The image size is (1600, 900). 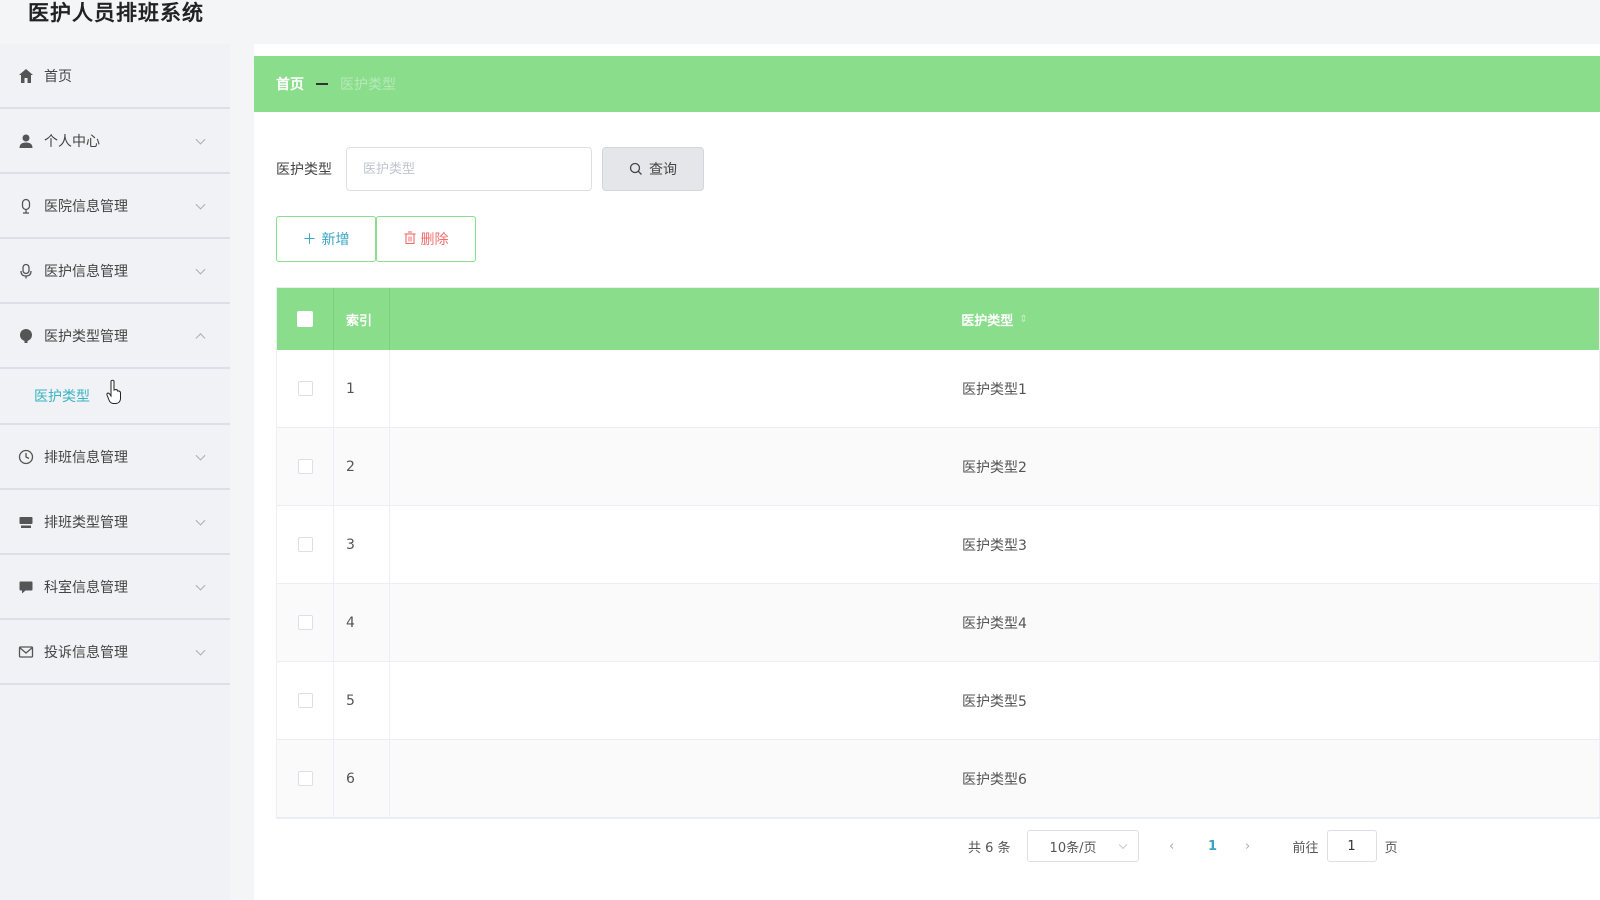 What do you see at coordinates (938, 389) in the screenshot?
I see `table-row: 1 医护类型1` at bounding box center [938, 389].